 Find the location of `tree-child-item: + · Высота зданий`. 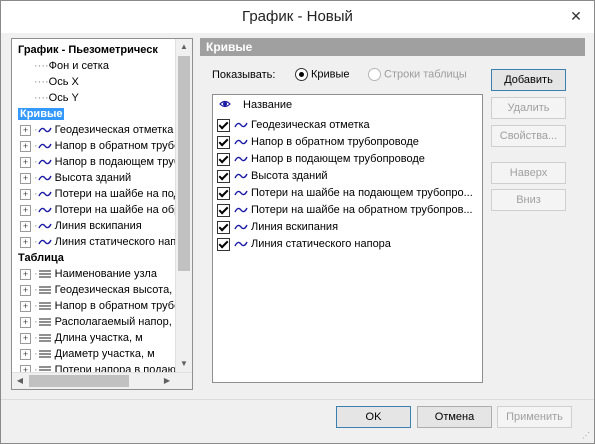

tree-child-item: + · Высота зданий is located at coordinates (75, 178).